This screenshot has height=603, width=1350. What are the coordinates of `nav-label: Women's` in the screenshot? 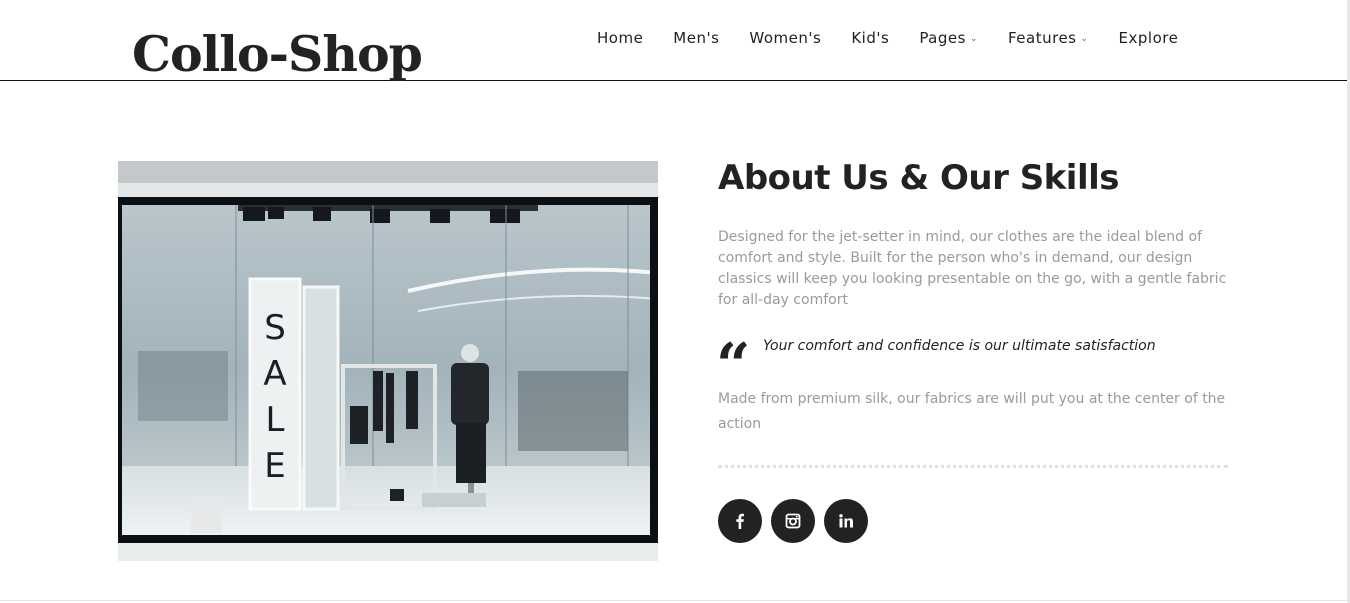 It's located at (785, 38).